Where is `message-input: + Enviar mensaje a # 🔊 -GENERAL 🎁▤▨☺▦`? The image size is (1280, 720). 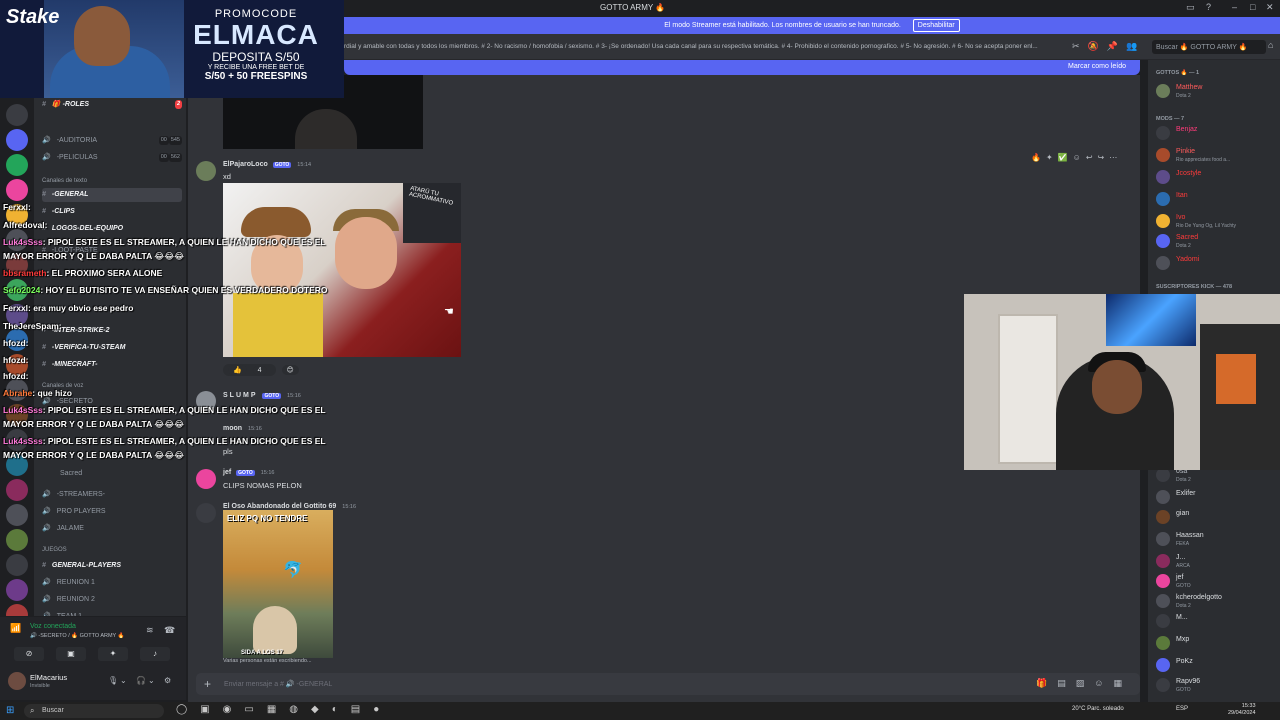 message-input: + Enviar mensaje a # 🔊 -GENERAL 🎁▤▨☺▦ is located at coordinates (668, 684).